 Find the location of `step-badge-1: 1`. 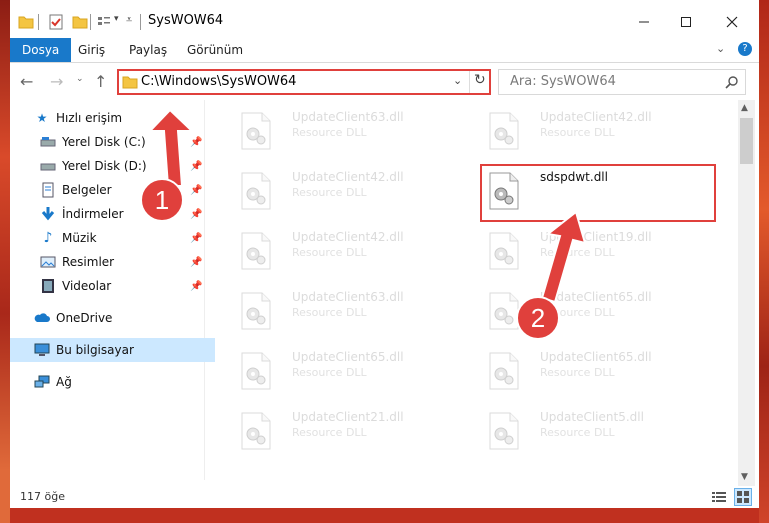

step-badge-1: 1 is located at coordinates (162, 200).